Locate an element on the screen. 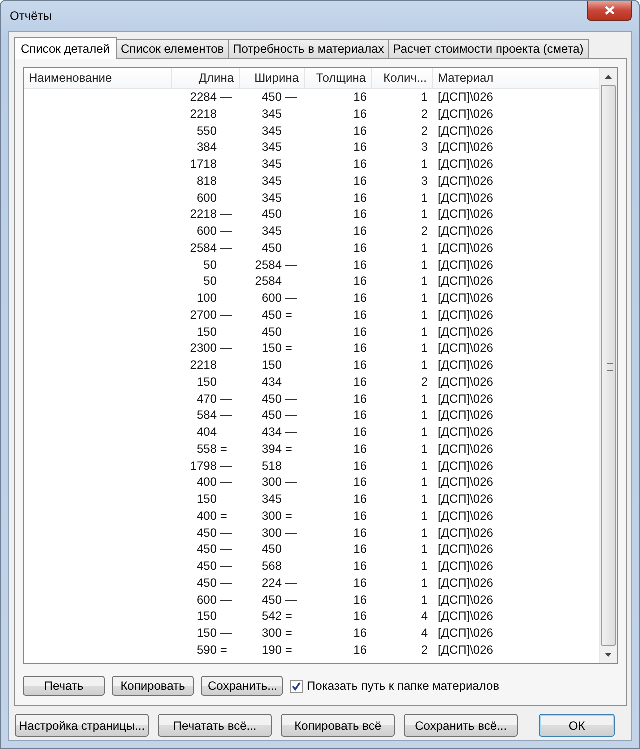 This screenshot has height=749, width=640. table-cell-text: 3 is located at coordinates (424, 181).